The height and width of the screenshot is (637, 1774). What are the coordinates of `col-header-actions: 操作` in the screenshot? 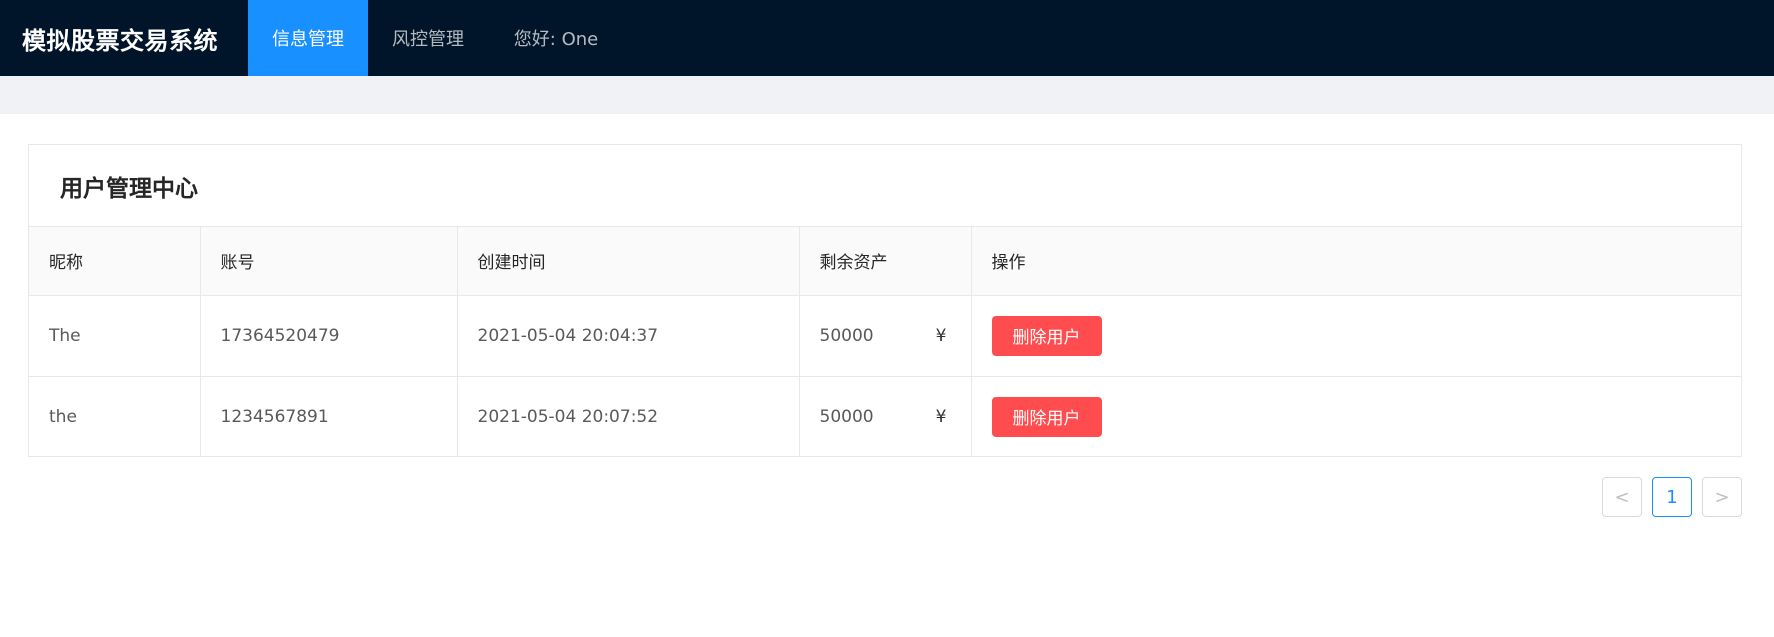 It's located at (1356, 261).